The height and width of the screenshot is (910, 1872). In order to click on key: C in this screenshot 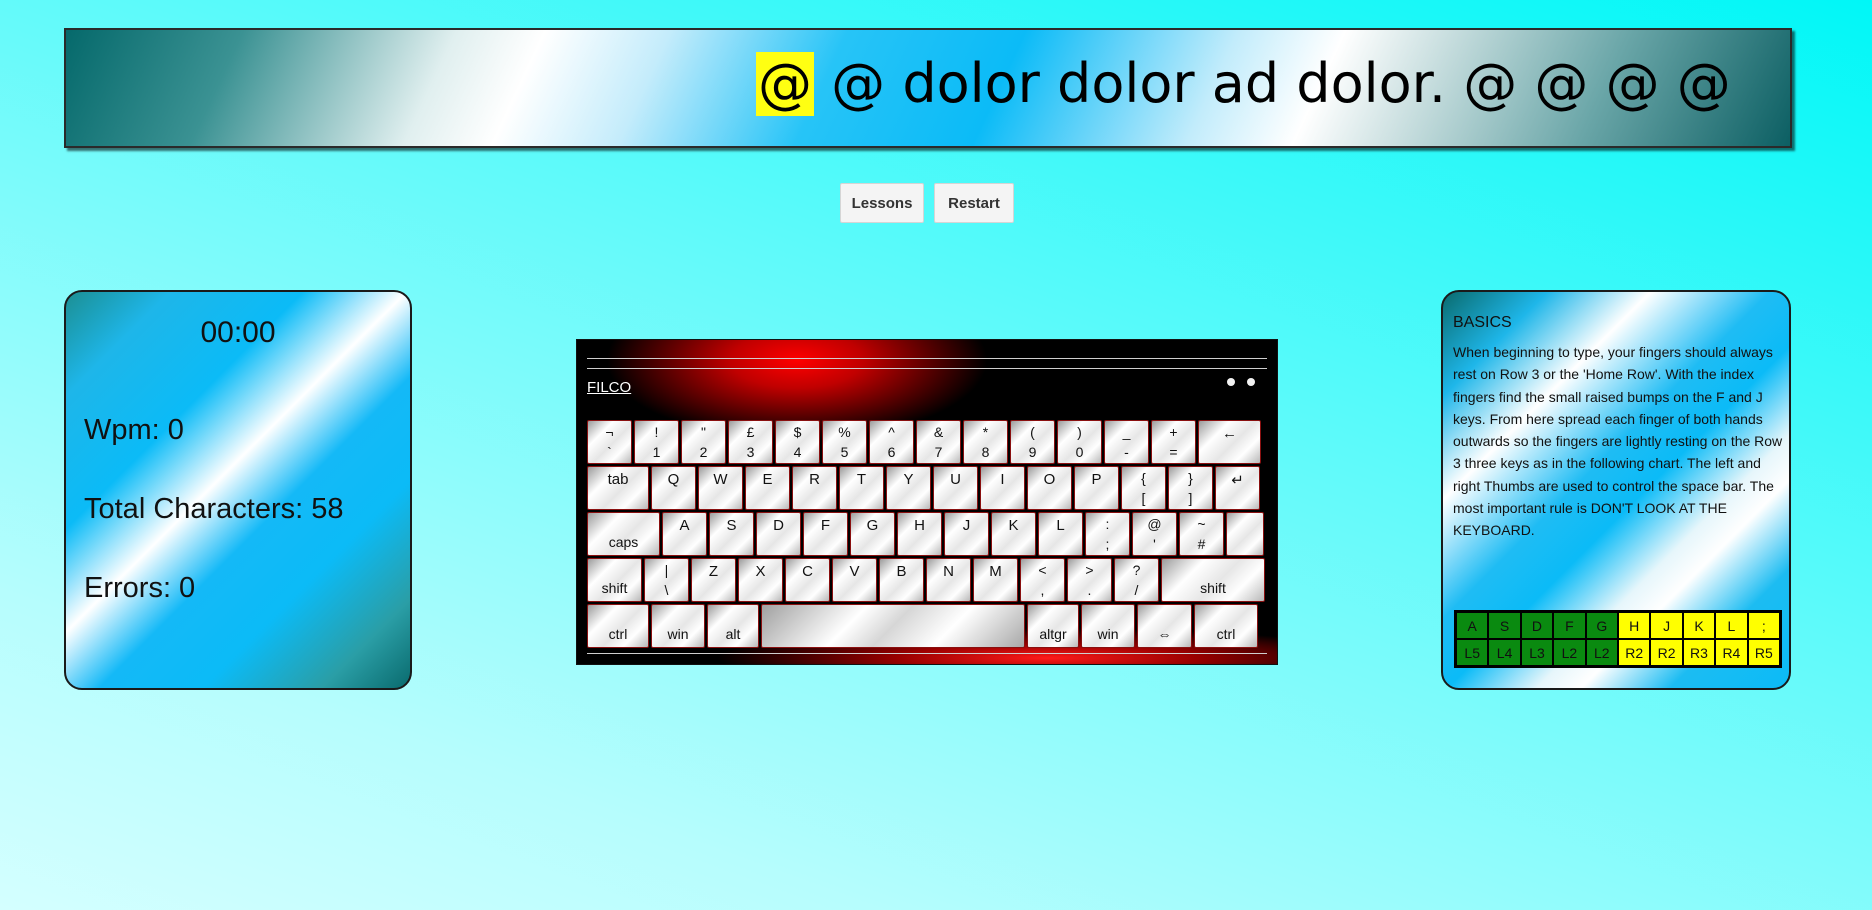, I will do `click(807, 580)`.